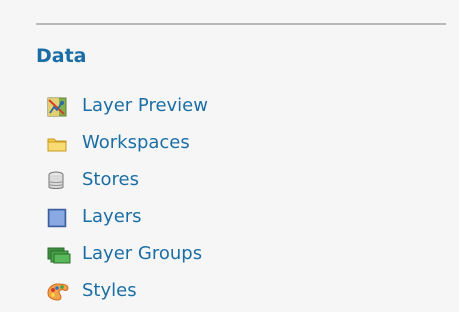  I want to click on sidebar-item-layers: Layers, so click(122, 217).